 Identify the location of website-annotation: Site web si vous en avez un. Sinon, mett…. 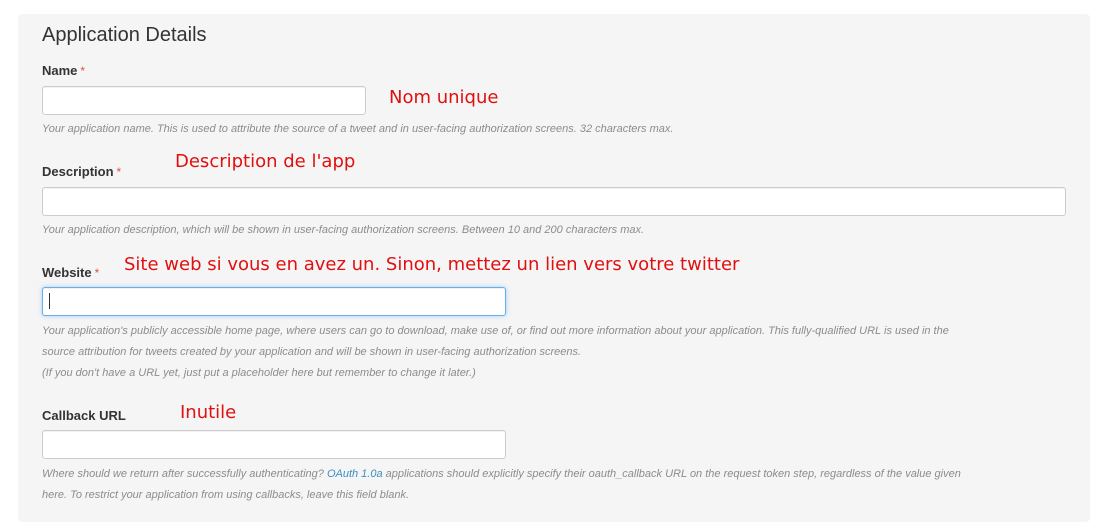
(432, 264).